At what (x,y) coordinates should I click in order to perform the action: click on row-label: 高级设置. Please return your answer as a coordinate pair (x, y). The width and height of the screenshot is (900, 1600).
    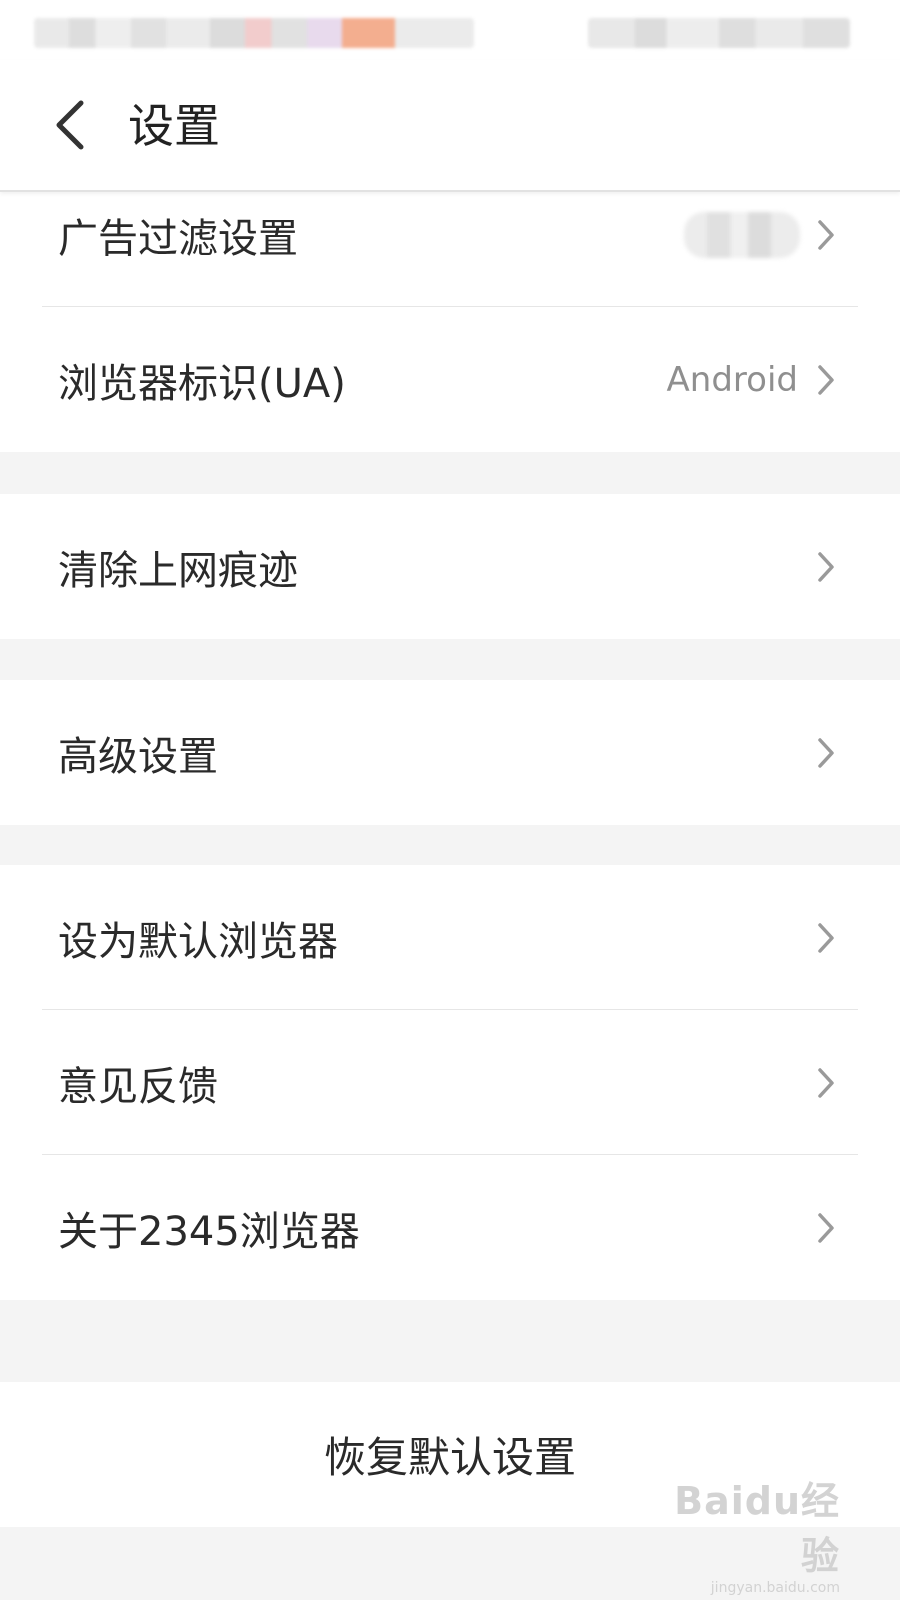
    Looking at the image, I should click on (138, 756).